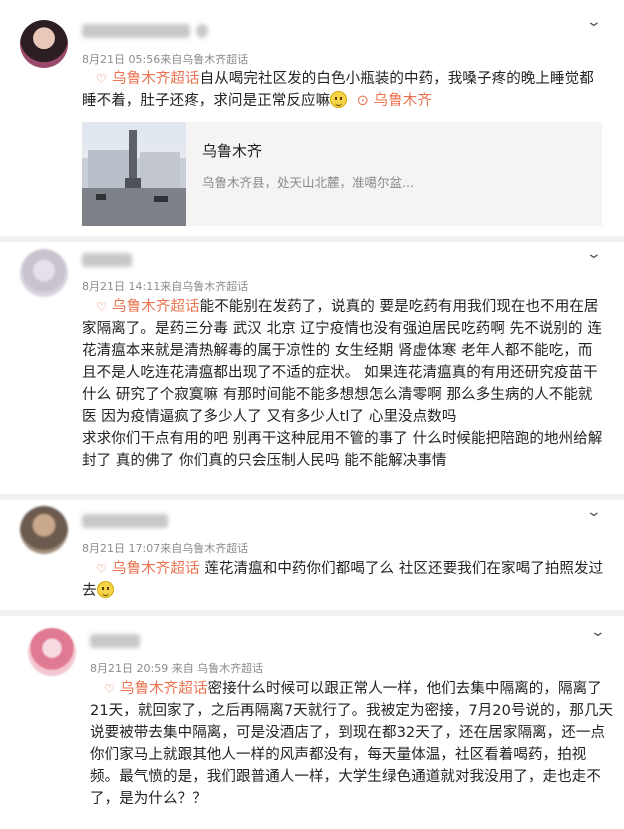  What do you see at coordinates (232, 151) in the screenshot?
I see `location-card-title: 乌鲁木齐` at bounding box center [232, 151].